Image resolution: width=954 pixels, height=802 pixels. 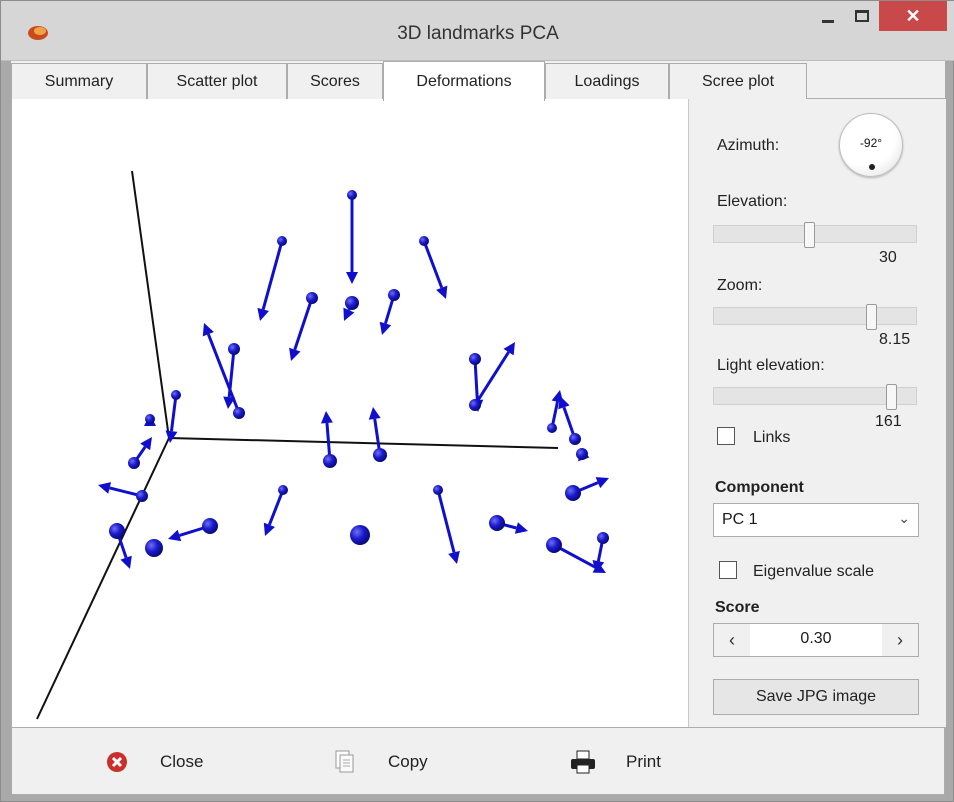 What do you see at coordinates (615, 762) in the screenshot?
I see `print-button: Print` at bounding box center [615, 762].